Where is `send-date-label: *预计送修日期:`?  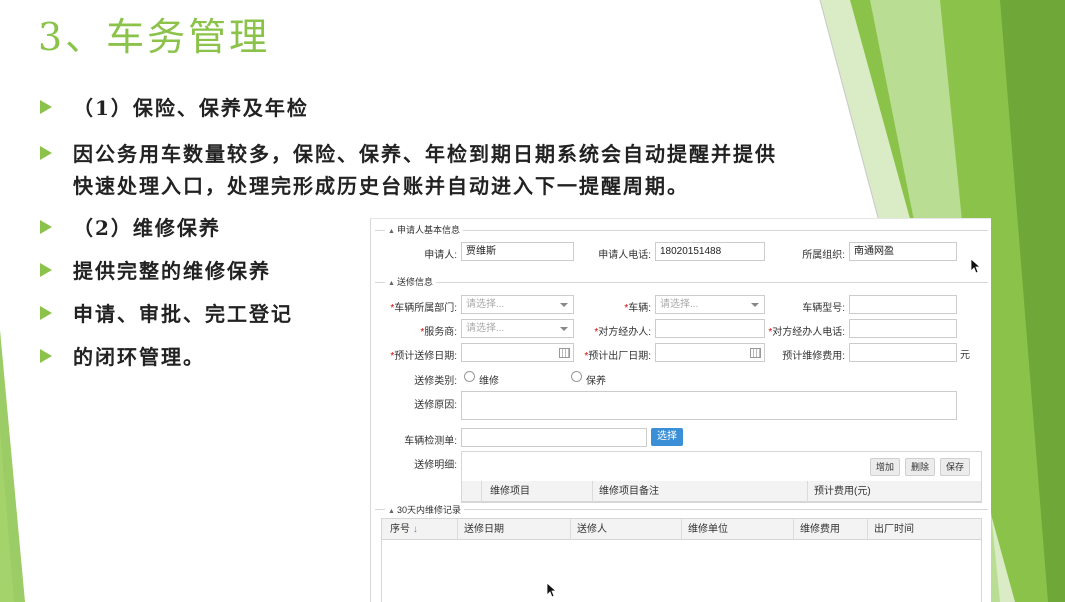
send-date-label: *预计送修日期: is located at coordinates (423, 356).